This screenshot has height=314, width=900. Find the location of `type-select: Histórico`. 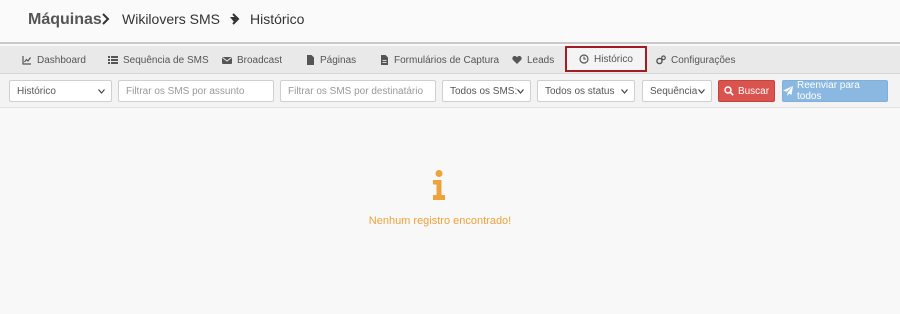

type-select: Histórico is located at coordinates (60, 91).